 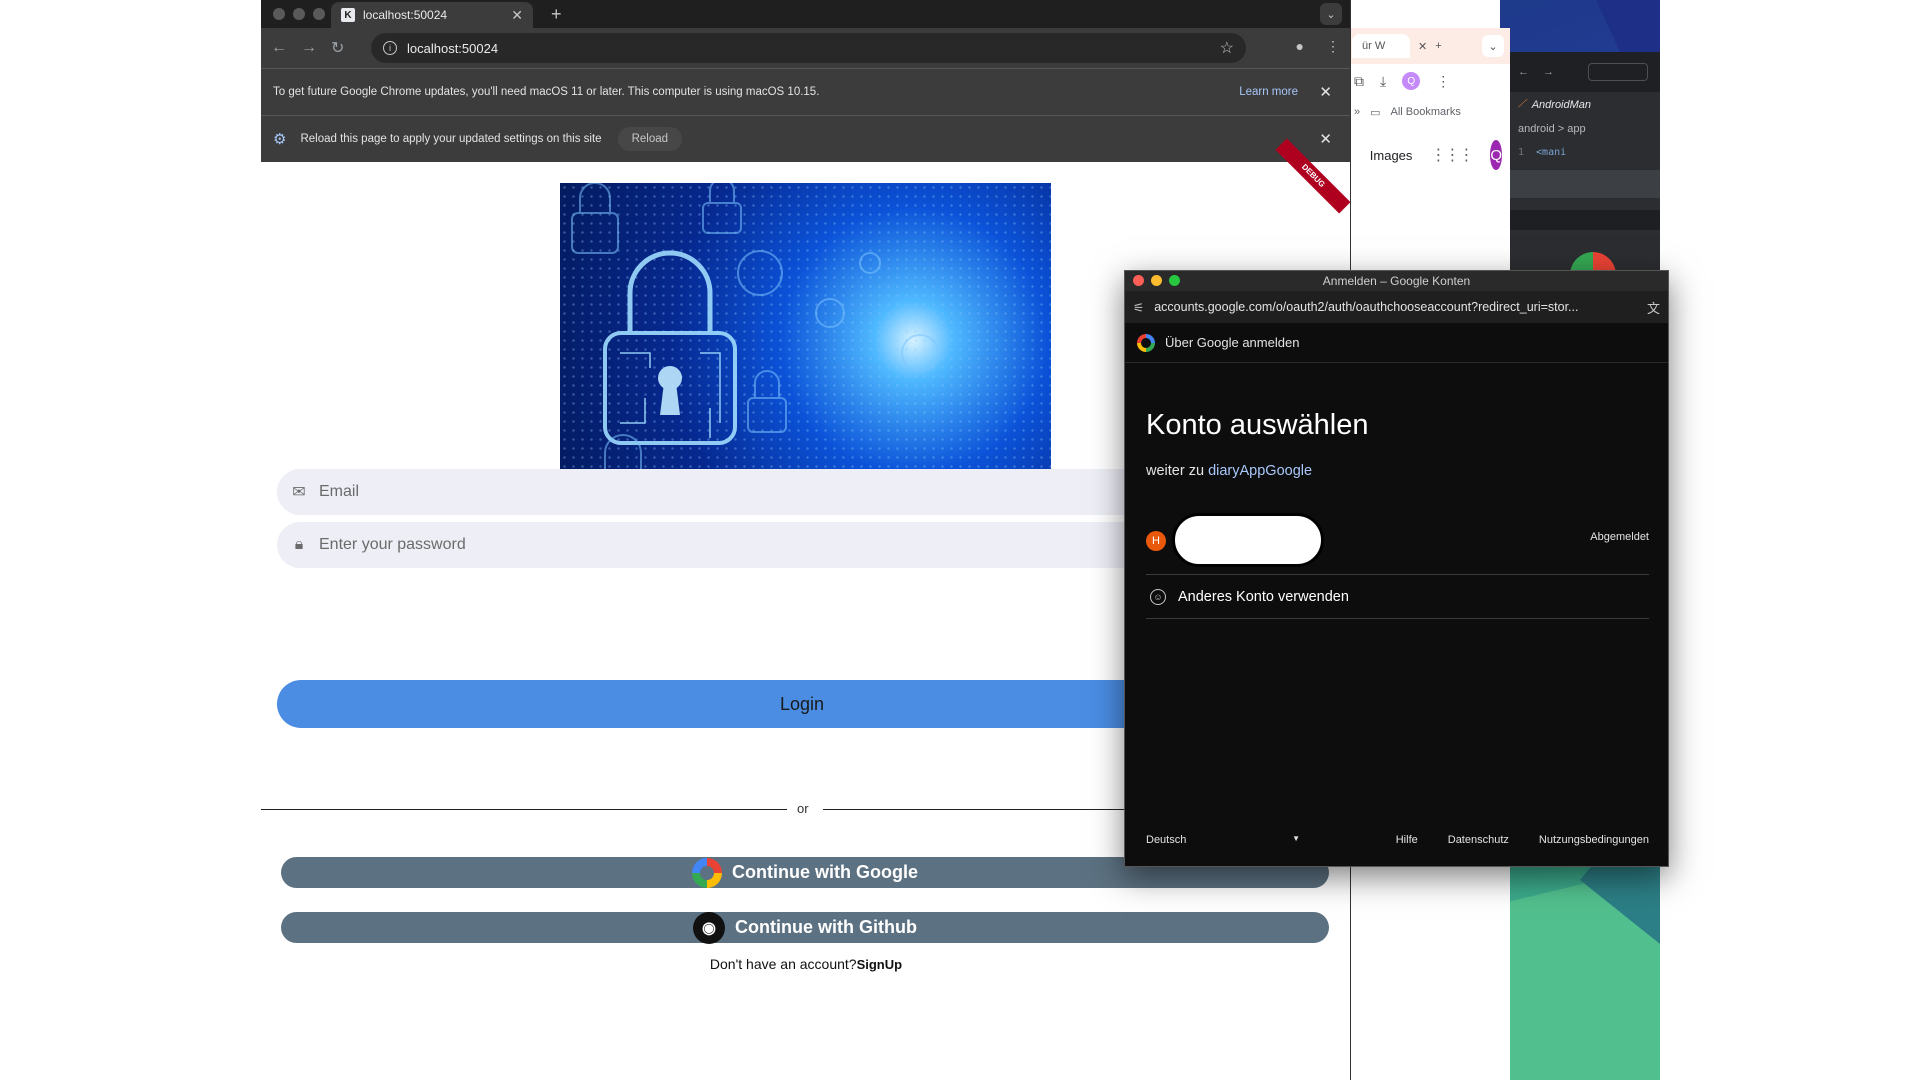 What do you see at coordinates (1585, 104) in the screenshot?
I see `ide-file-tab: ⟋ AndroidMan` at bounding box center [1585, 104].